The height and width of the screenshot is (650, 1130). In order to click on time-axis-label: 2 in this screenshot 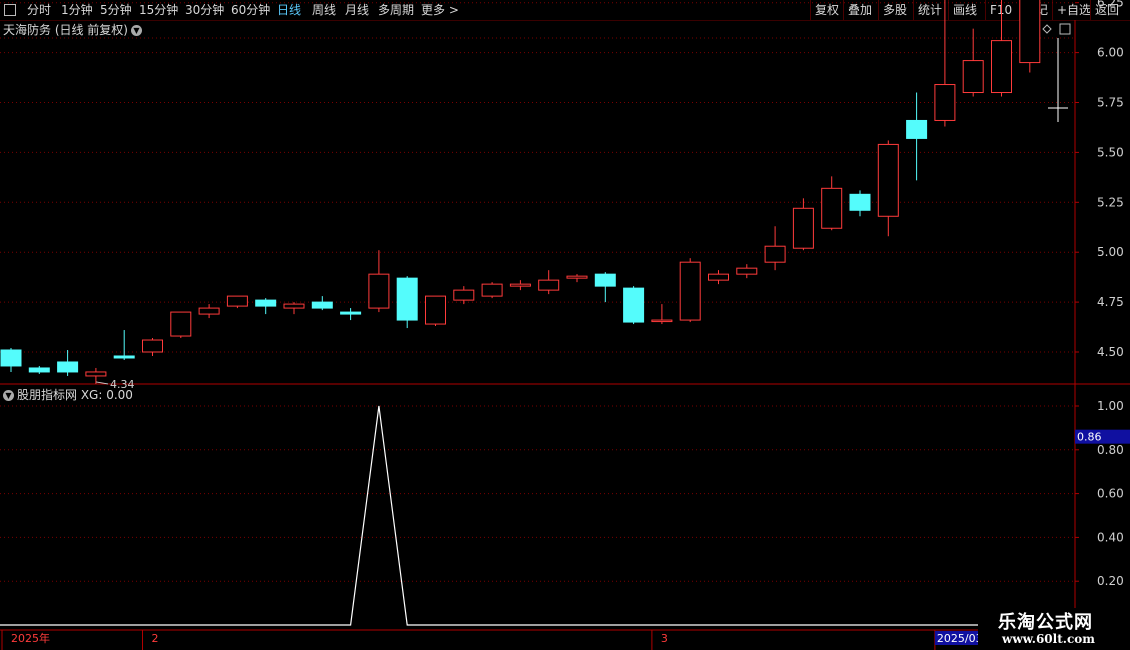, I will do `click(155, 638)`.